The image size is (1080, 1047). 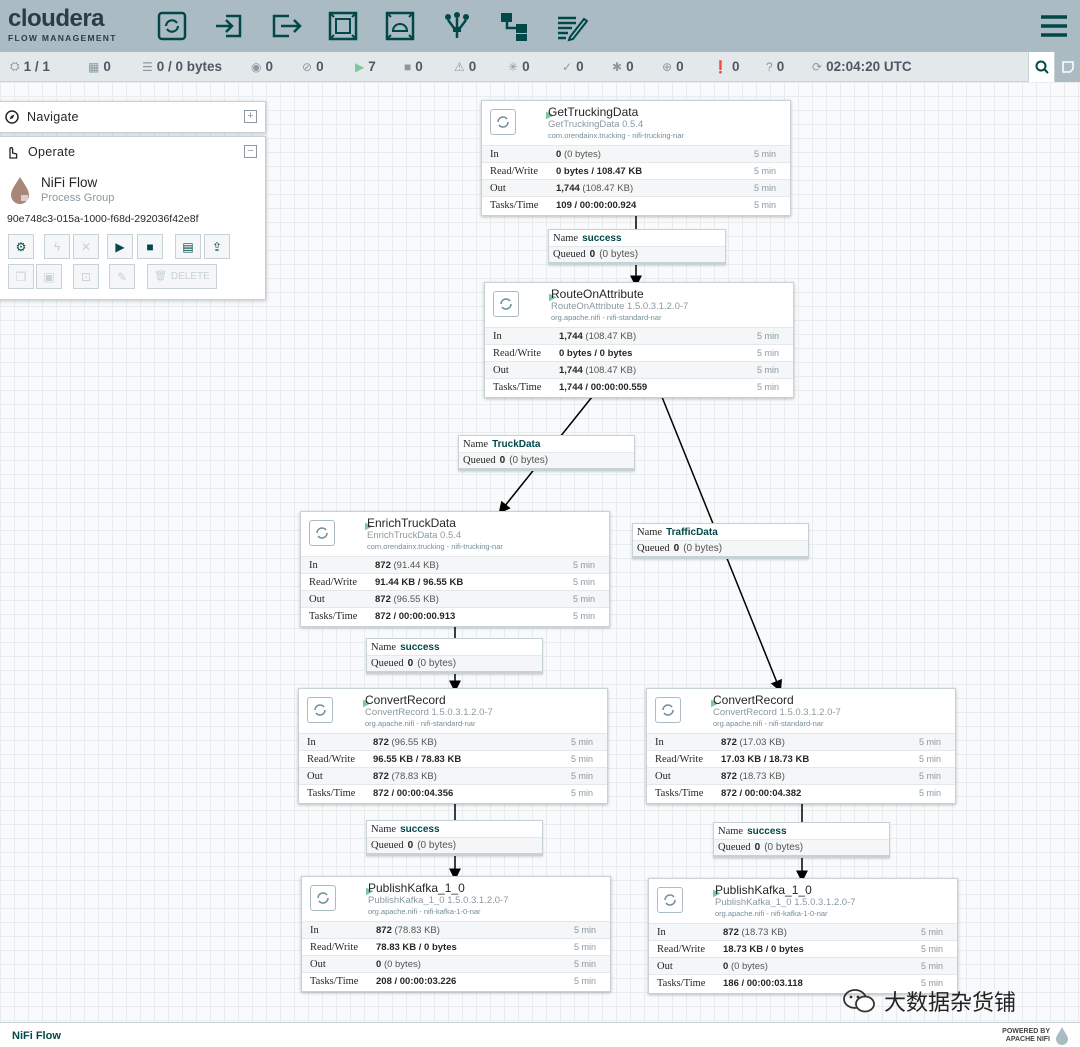 What do you see at coordinates (86, 246) in the screenshot?
I see `disable-button: ✕` at bounding box center [86, 246].